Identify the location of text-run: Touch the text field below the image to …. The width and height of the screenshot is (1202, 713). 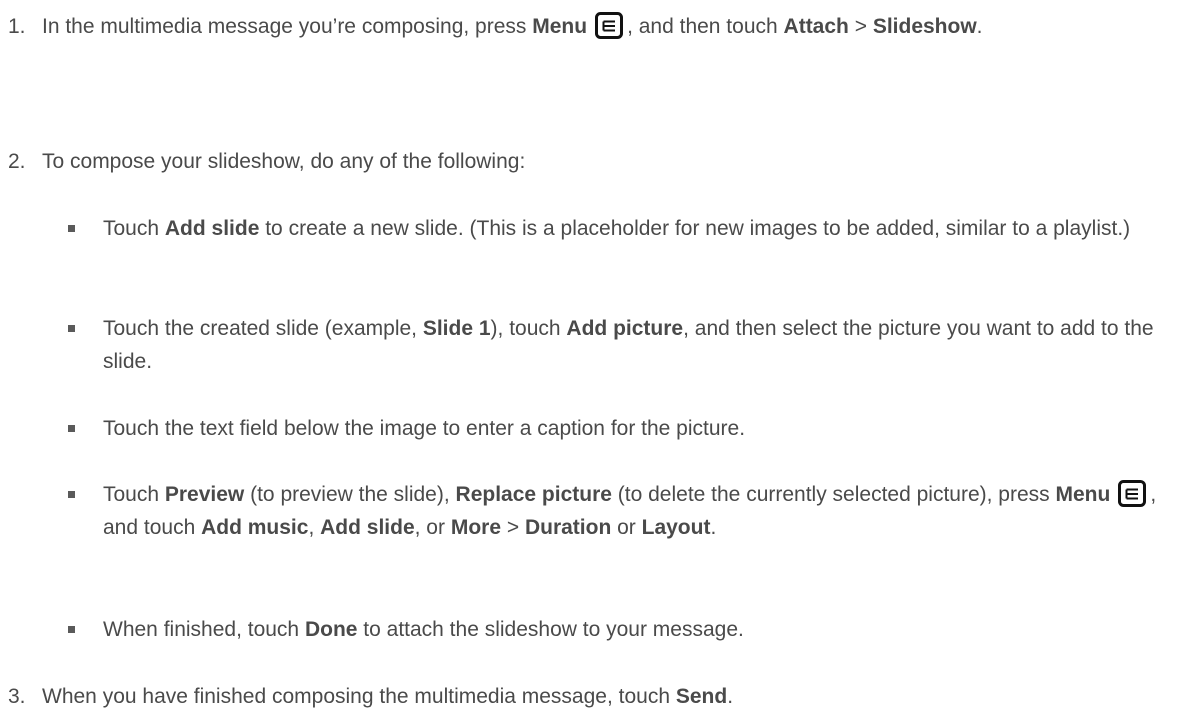
(424, 428).